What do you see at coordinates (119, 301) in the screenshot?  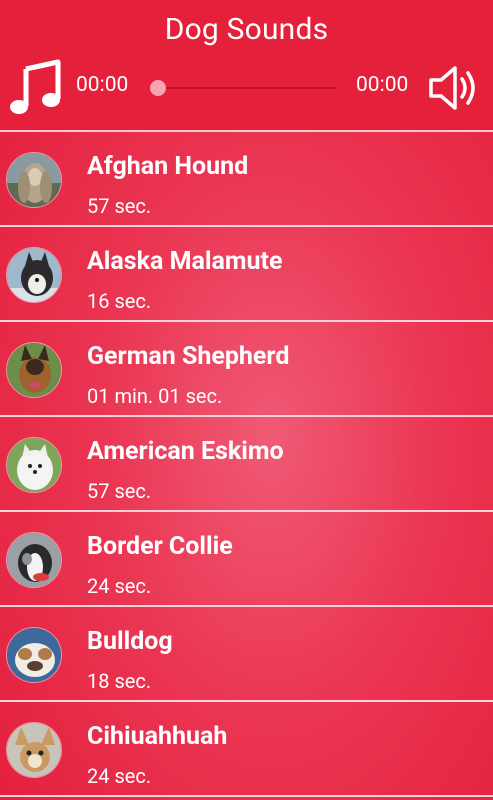 I see `sound-duration: 16 sec.` at bounding box center [119, 301].